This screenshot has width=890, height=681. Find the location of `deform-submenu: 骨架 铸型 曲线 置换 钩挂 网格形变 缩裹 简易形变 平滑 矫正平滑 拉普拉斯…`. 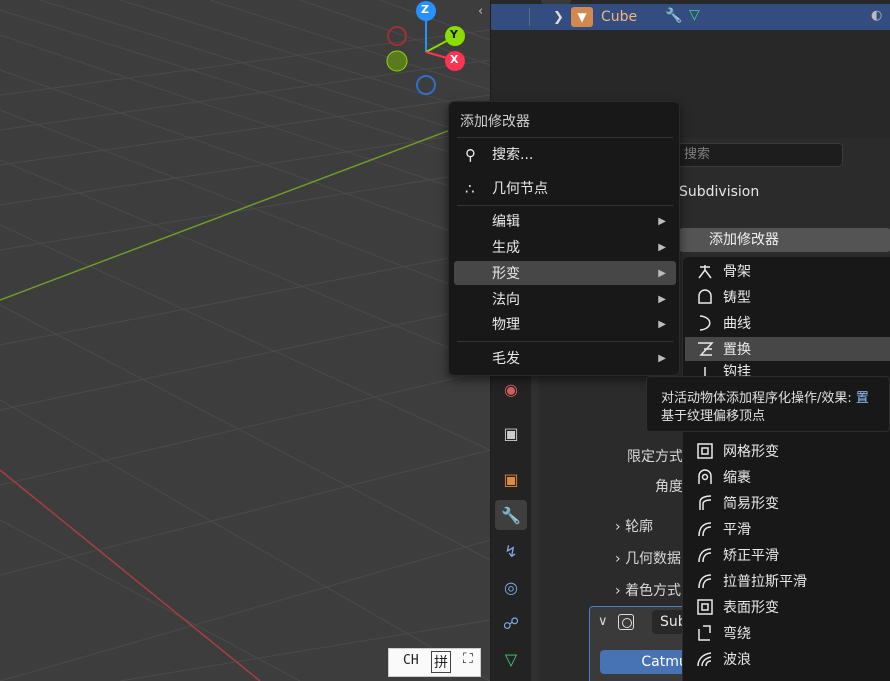

deform-submenu: 骨架 铸型 曲线 置换 钩挂 网格形变 缩裹 简易形变 平滑 矫正平滑 拉普拉斯… is located at coordinates (786, 468).